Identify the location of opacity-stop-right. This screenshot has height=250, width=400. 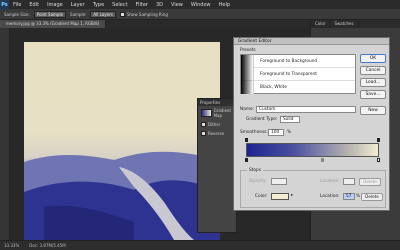
(378, 140).